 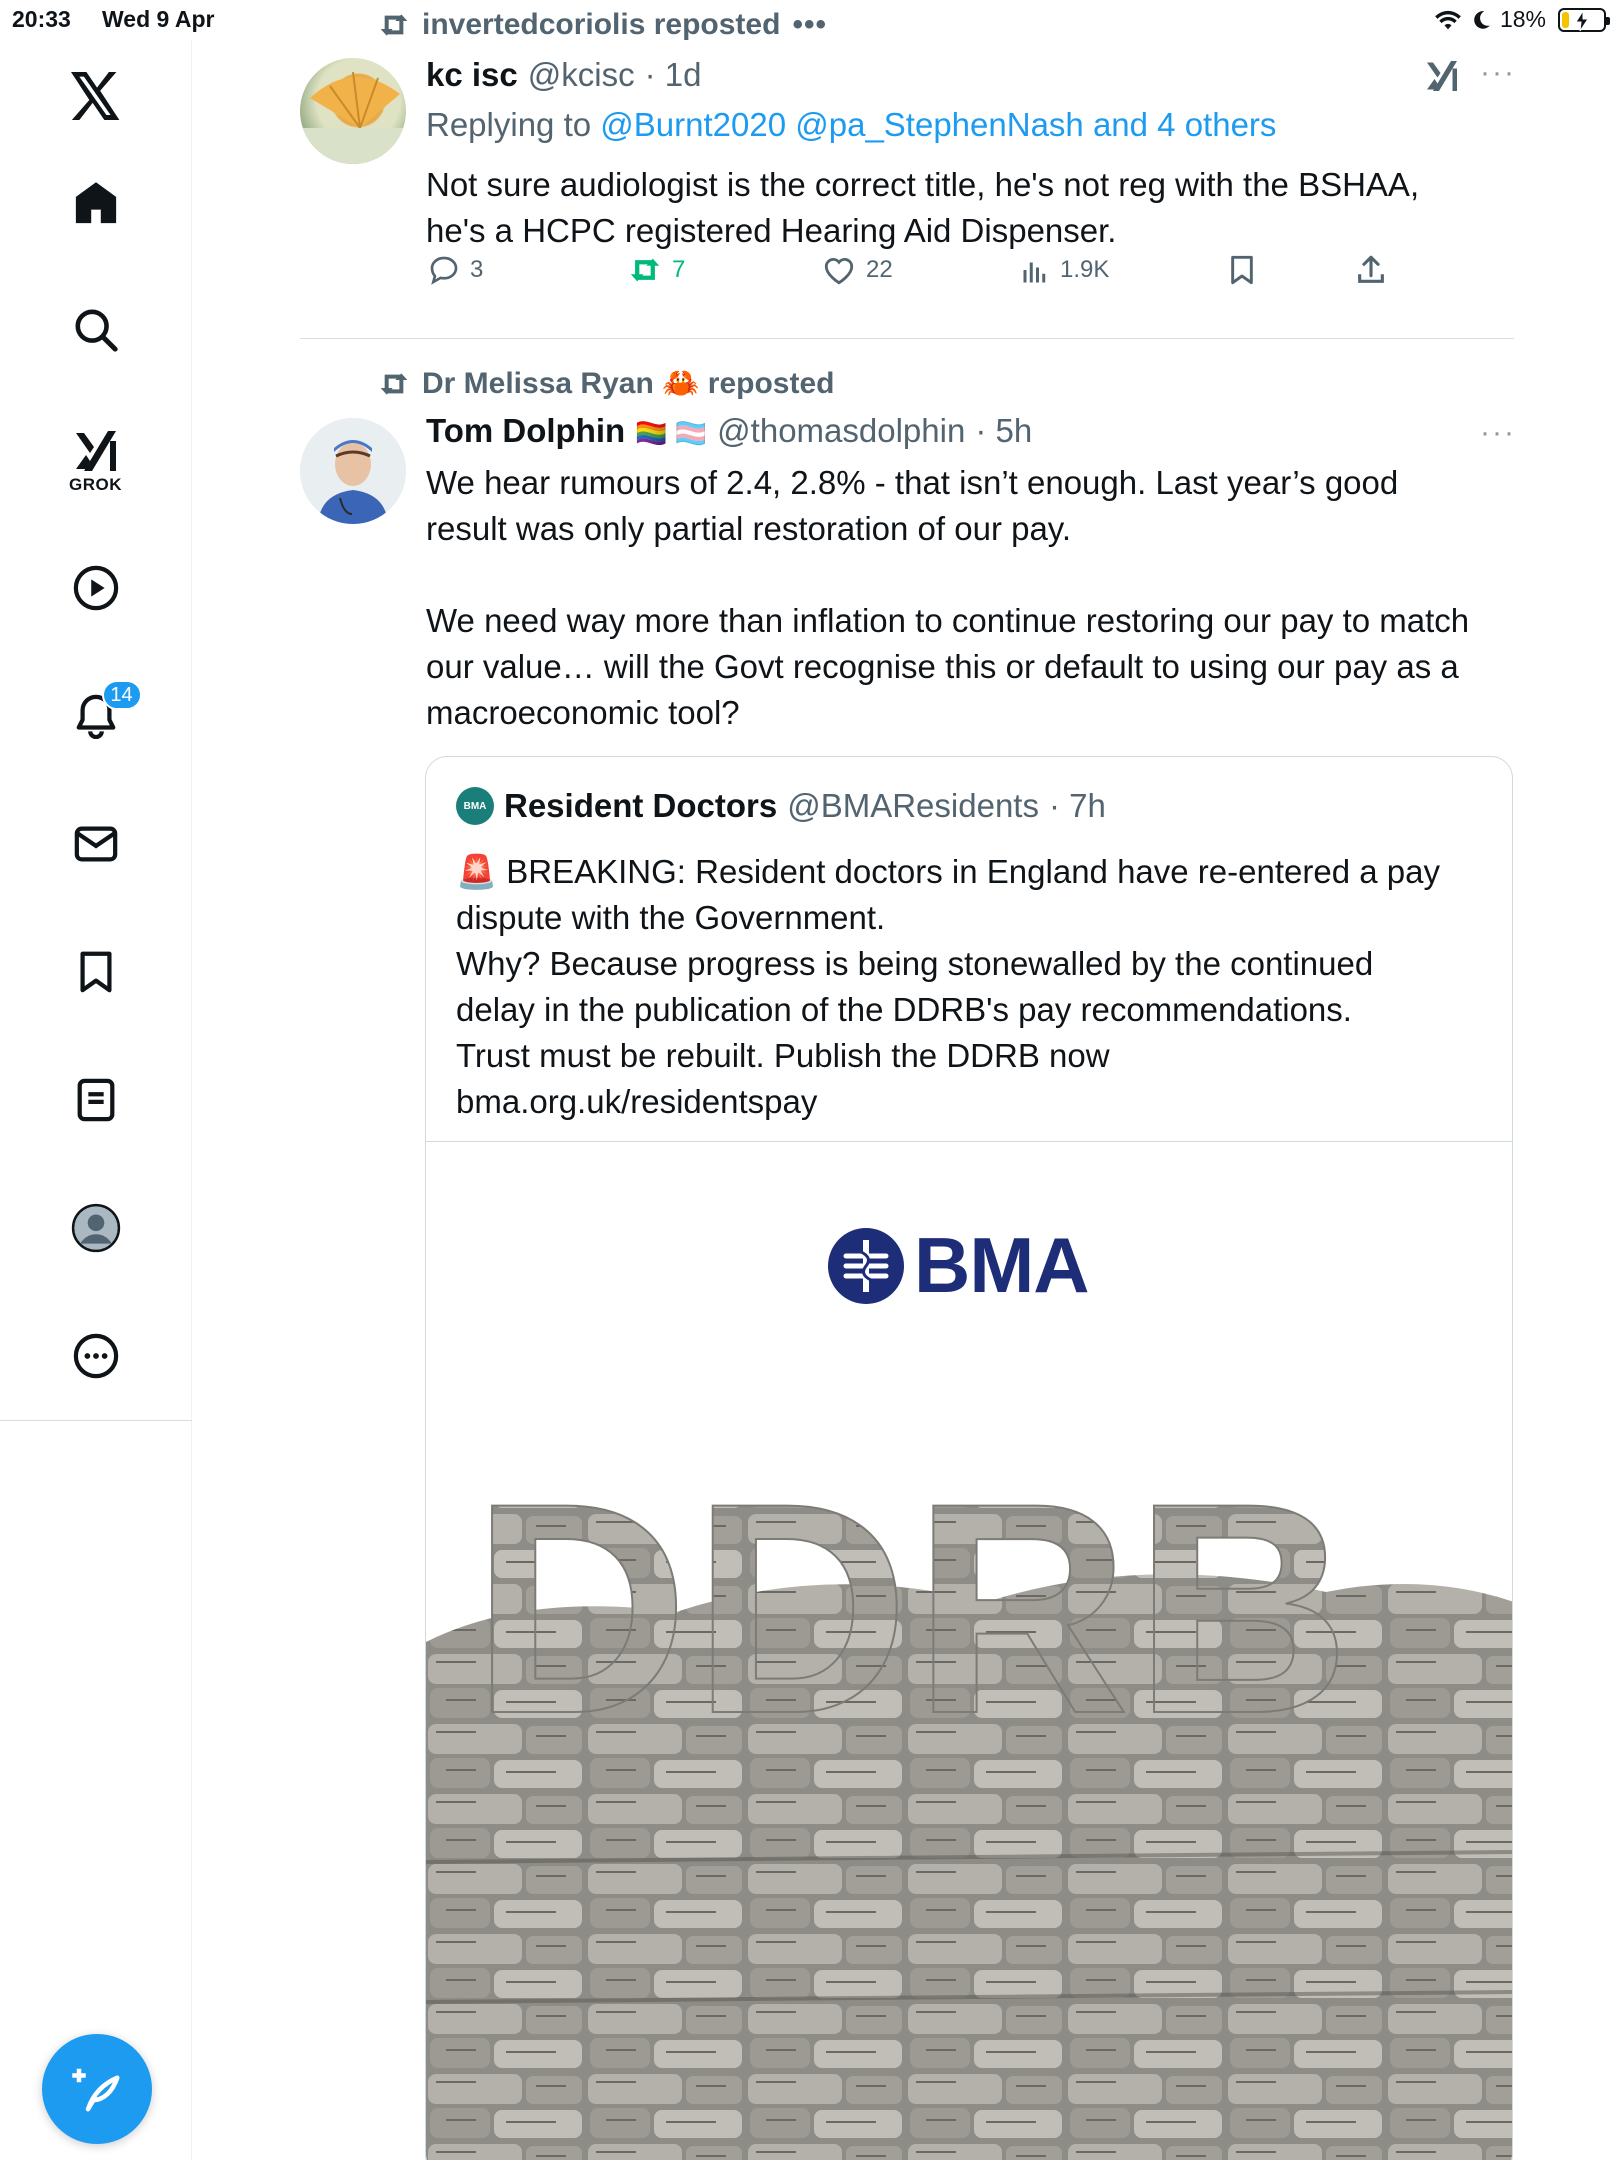 I want to click on tweet-header: kc isc @kcisc · 1d, so click(x=563, y=75).